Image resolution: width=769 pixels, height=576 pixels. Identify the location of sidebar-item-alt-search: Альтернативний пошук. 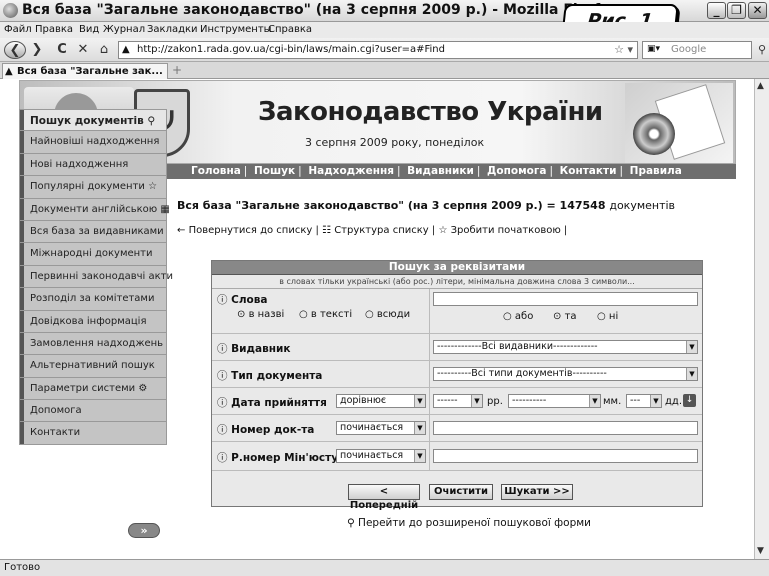
(93, 366).